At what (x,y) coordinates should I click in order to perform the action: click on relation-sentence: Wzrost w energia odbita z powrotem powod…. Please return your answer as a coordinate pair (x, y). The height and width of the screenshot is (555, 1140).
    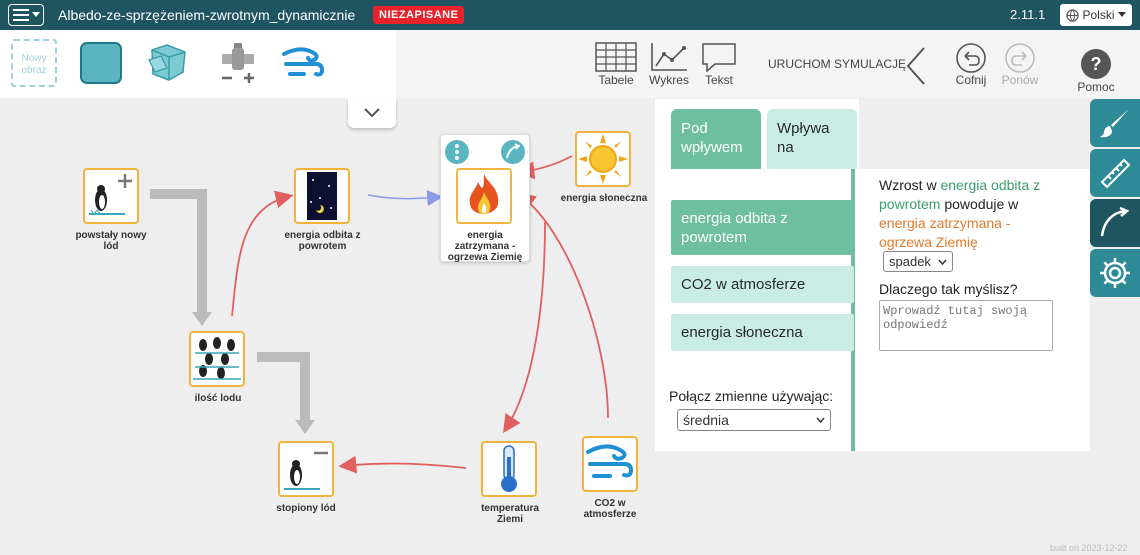
    Looking at the image, I should click on (966, 214).